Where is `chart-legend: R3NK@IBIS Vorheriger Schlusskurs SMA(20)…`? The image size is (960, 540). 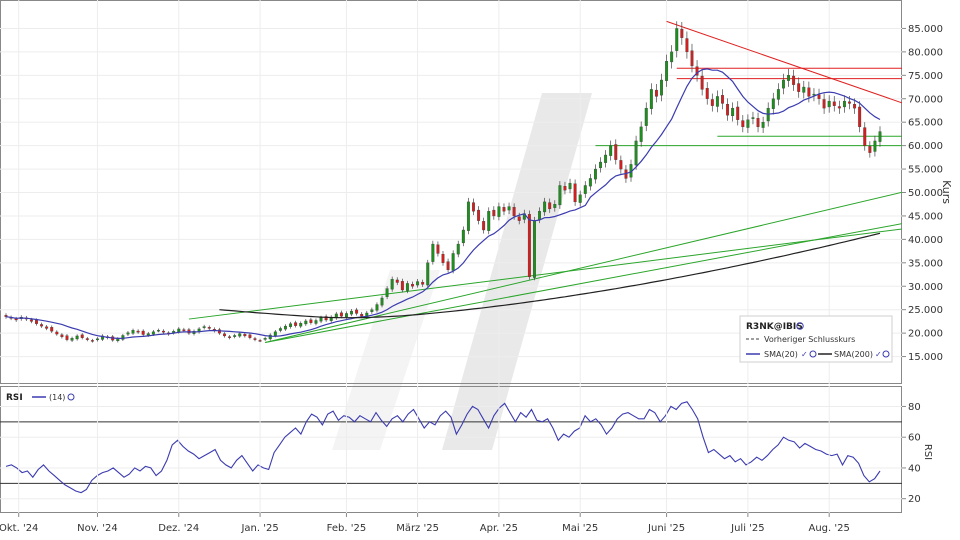
chart-legend: R3NK@IBIS Vorheriger Schlusskurs SMA(20)… is located at coordinates (816, 339).